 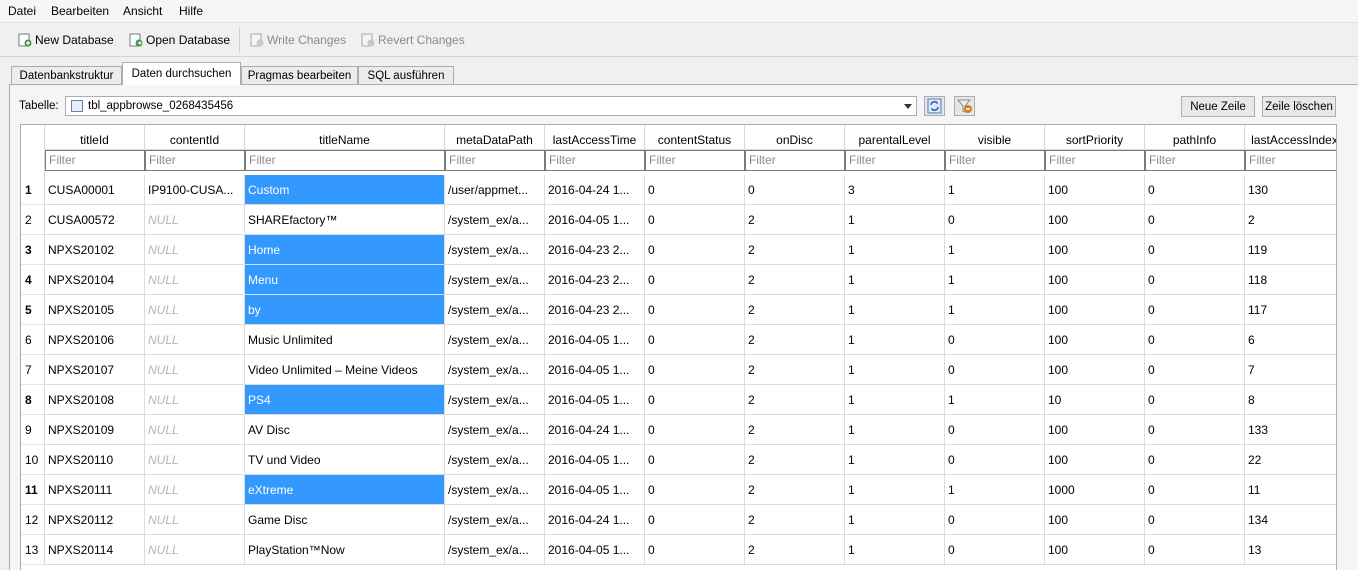 I want to click on row-header: 13, so click(x=33, y=550).